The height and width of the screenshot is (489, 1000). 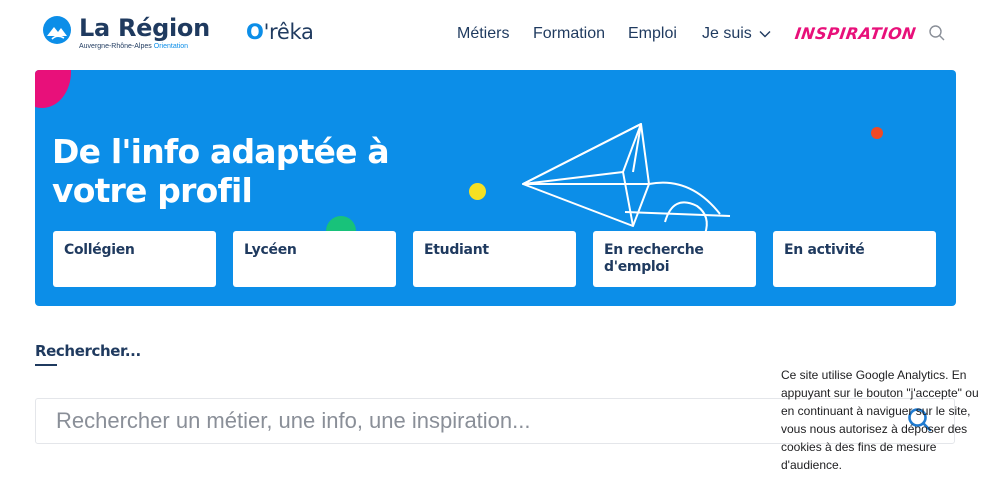 I want to click on nav-je-suis: Je suis, so click(x=736, y=34).